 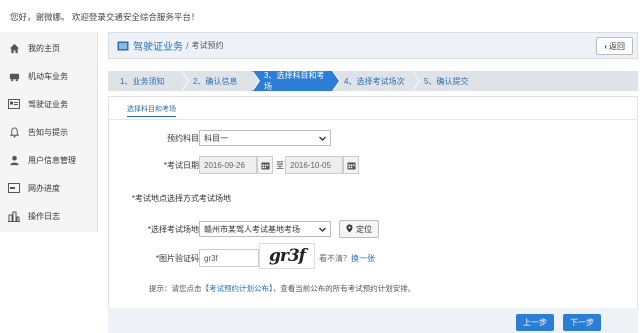 What do you see at coordinates (123, 46) in the screenshot?
I see `list-icon` at bounding box center [123, 46].